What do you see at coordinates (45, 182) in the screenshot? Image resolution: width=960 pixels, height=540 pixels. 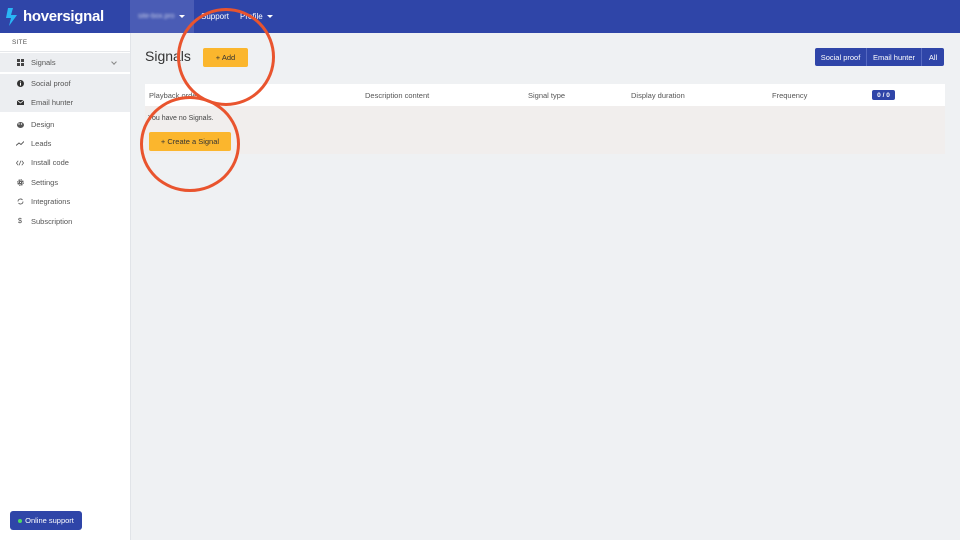 I see `sidebar-item-label: Settings` at bounding box center [45, 182].